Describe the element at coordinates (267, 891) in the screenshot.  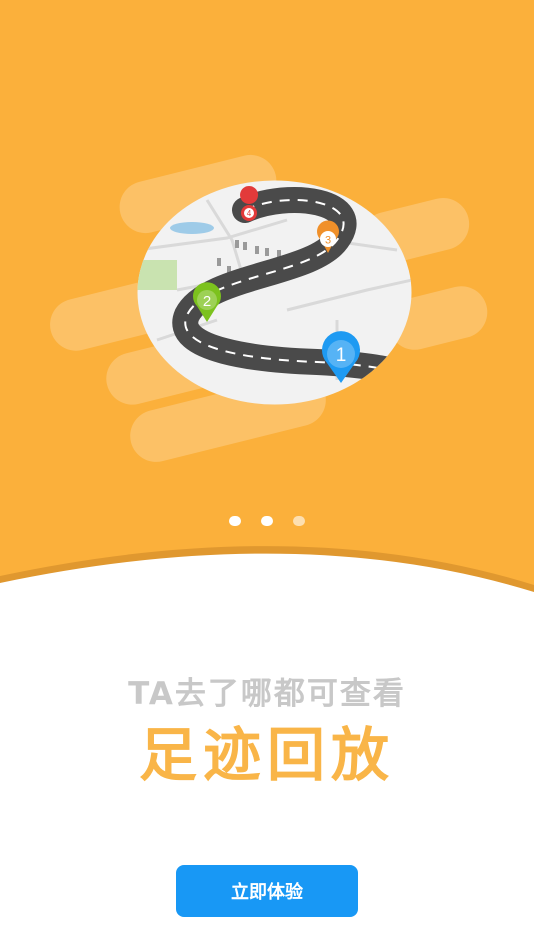
I see `try-now-button: 立即体验` at that location.